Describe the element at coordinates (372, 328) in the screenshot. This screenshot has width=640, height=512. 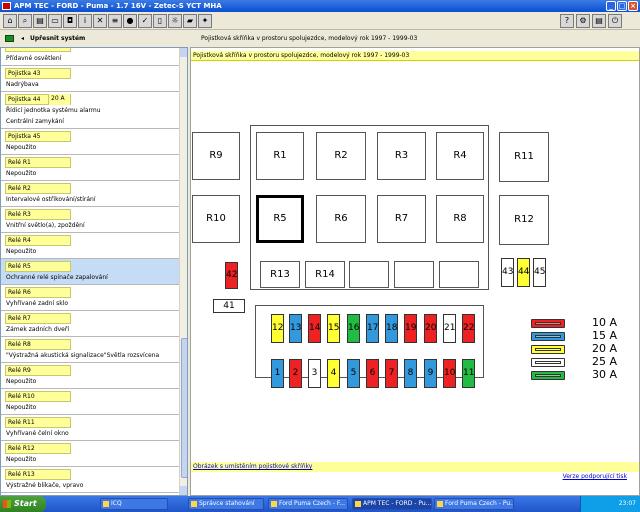
I see `fuse-17: 17` at that location.